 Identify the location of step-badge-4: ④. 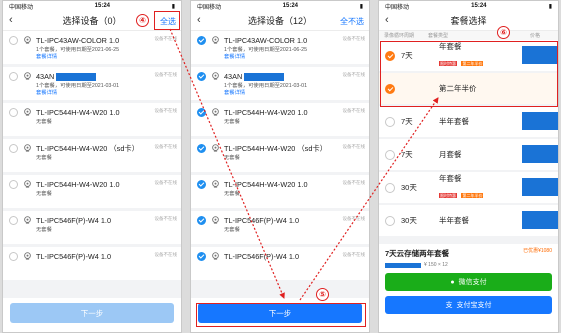
(142, 20).